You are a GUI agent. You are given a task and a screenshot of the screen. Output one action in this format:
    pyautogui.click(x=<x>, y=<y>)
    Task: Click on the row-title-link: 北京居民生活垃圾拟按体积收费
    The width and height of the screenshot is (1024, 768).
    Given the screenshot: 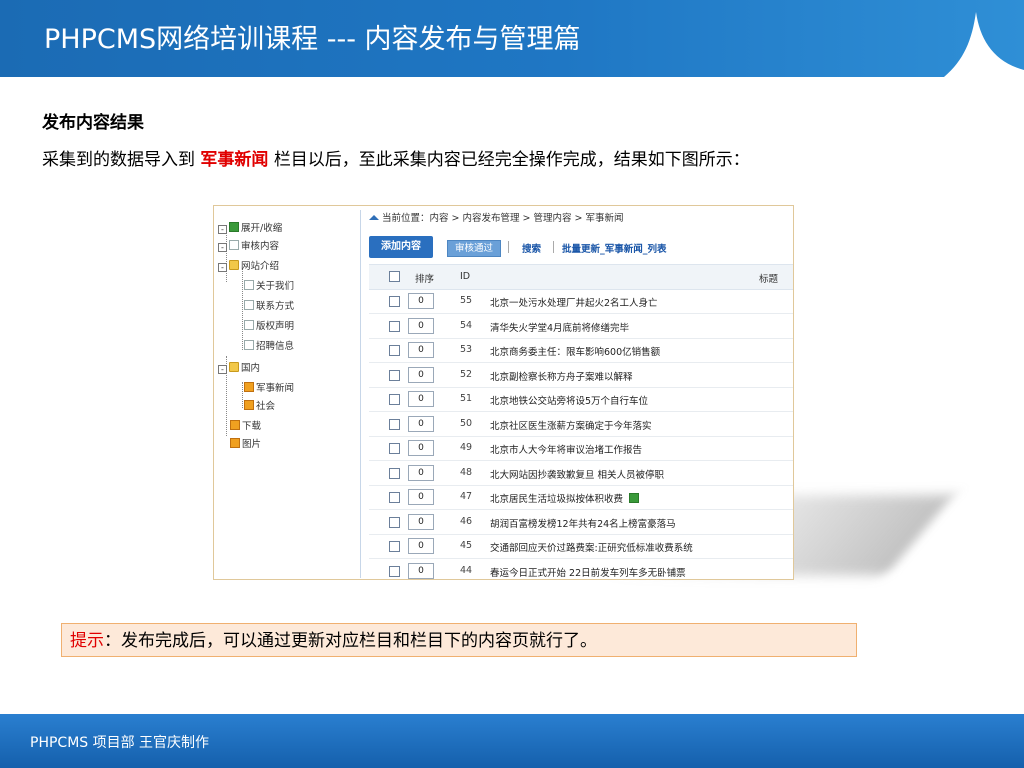 What is the action you would take?
    pyautogui.click(x=565, y=498)
    